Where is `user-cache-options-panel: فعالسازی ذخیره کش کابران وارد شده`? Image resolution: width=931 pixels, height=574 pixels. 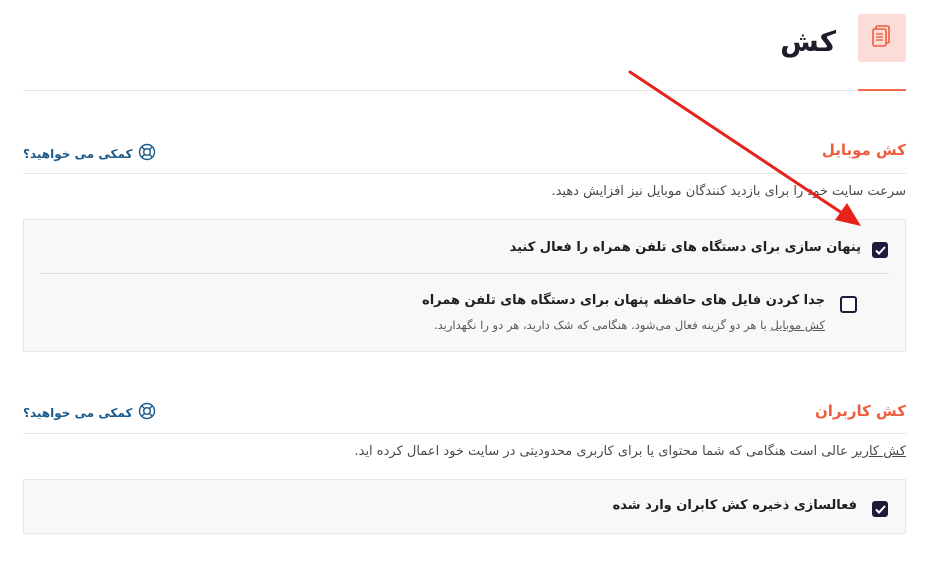 user-cache-options-panel: فعالسازی ذخیره کش کابران وارد شده is located at coordinates (464, 506).